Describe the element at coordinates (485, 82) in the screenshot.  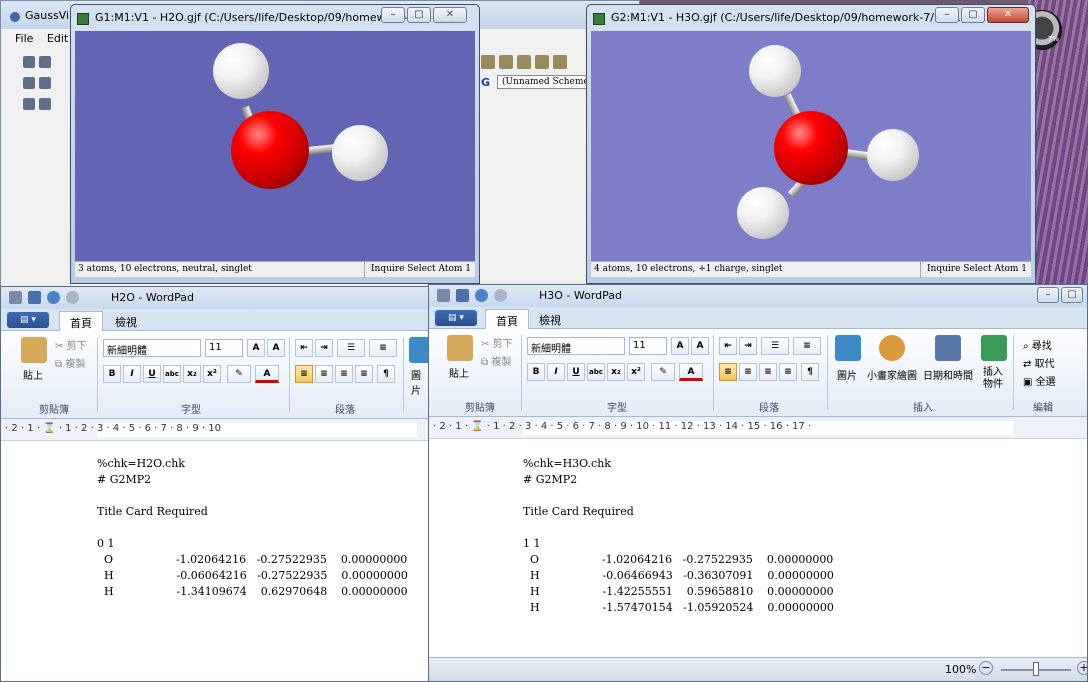
I see `scheme-g-icon: G` at that location.